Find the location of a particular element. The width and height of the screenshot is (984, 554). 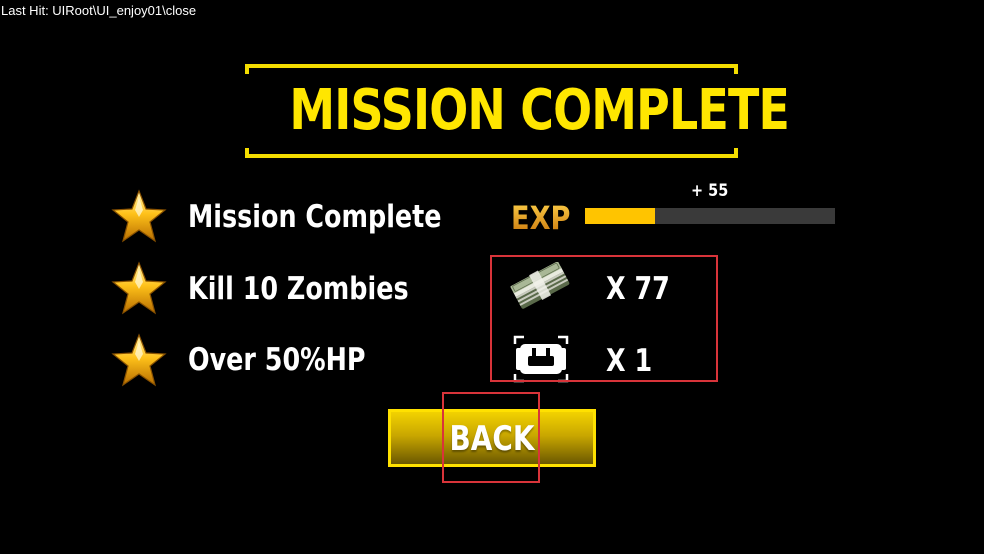

banner-top-border is located at coordinates (491, 66).